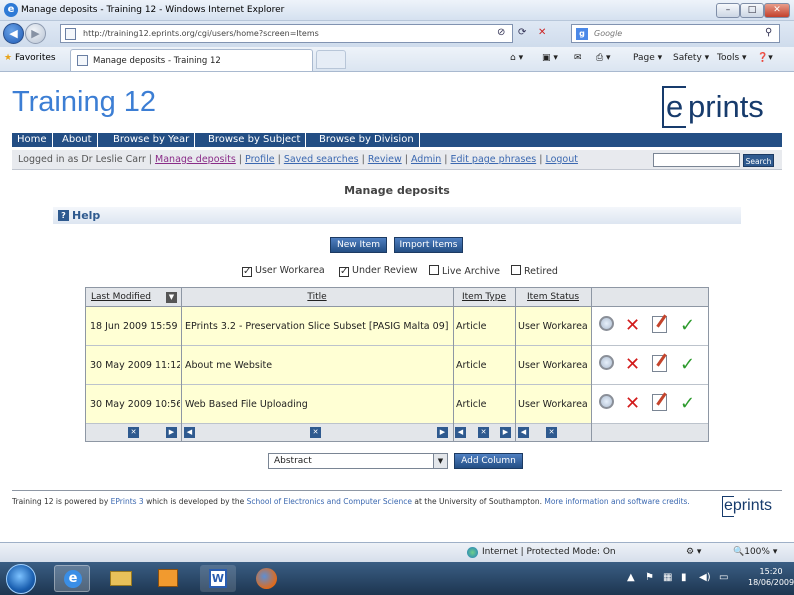  What do you see at coordinates (675, 33) in the screenshot?
I see `search-box: g Google` at bounding box center [675, 33].